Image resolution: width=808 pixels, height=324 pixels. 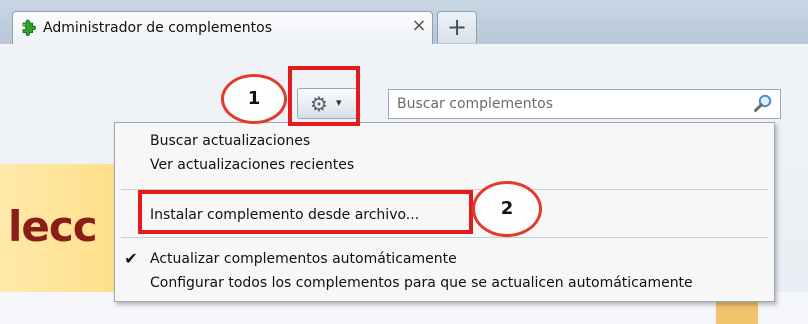 I want to click on search-input: Buscar complementos, so click(x=584, y=104).